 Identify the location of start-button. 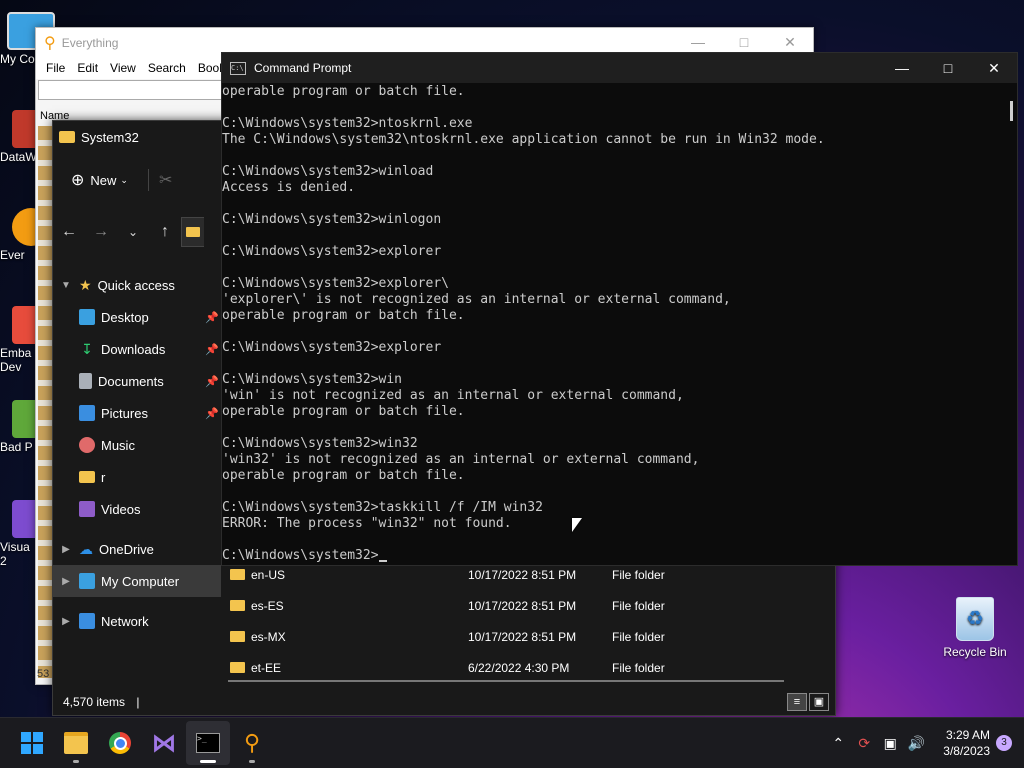
(32, 743).